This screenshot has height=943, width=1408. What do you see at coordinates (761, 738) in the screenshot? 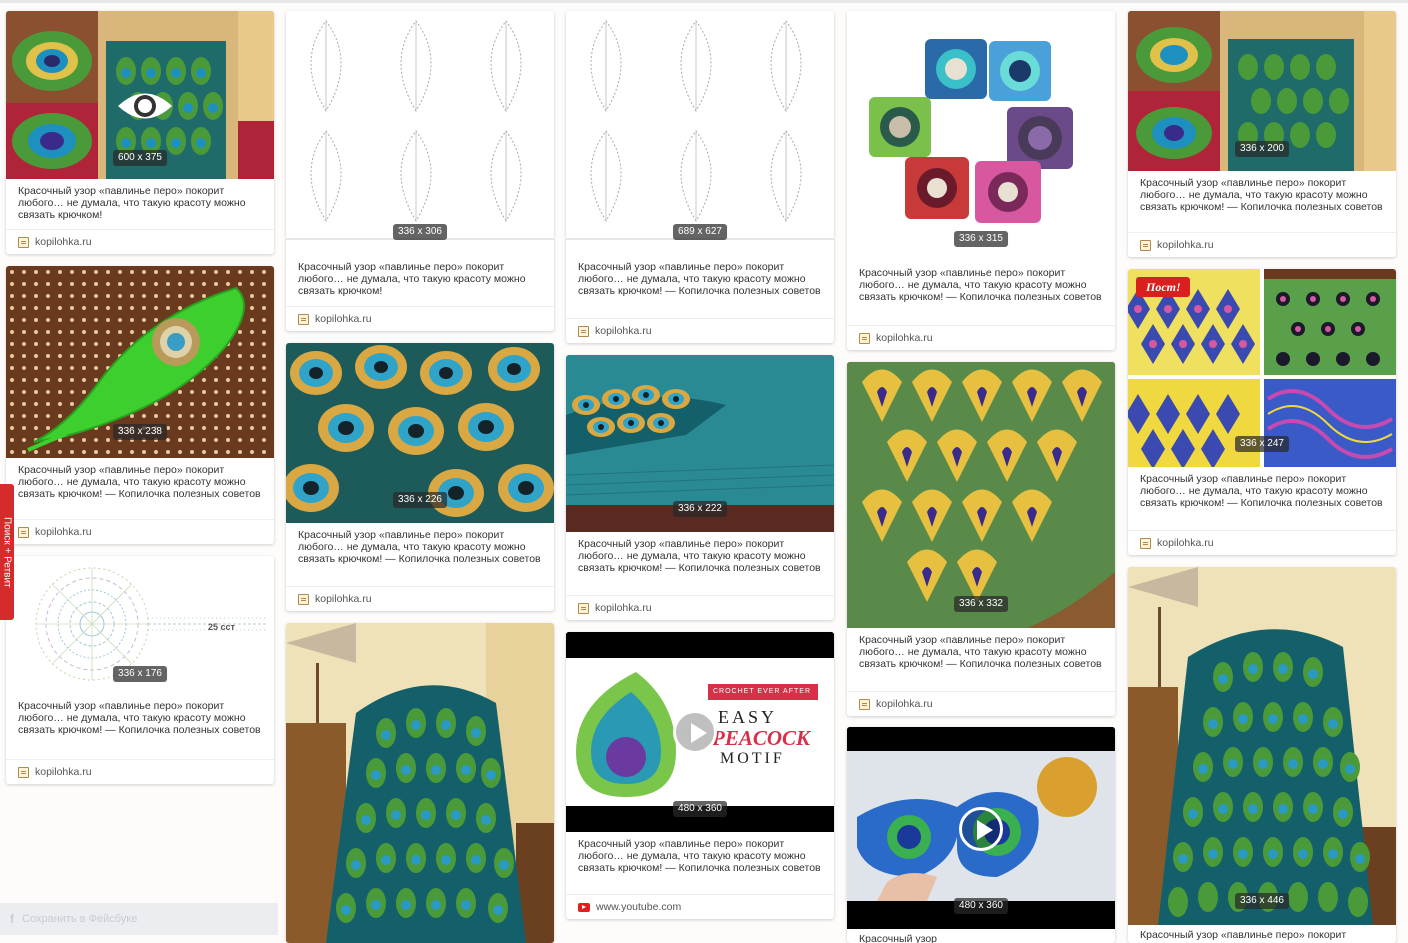
I see `video-title-line: PEACOCK` at bounding box center [761, 738].